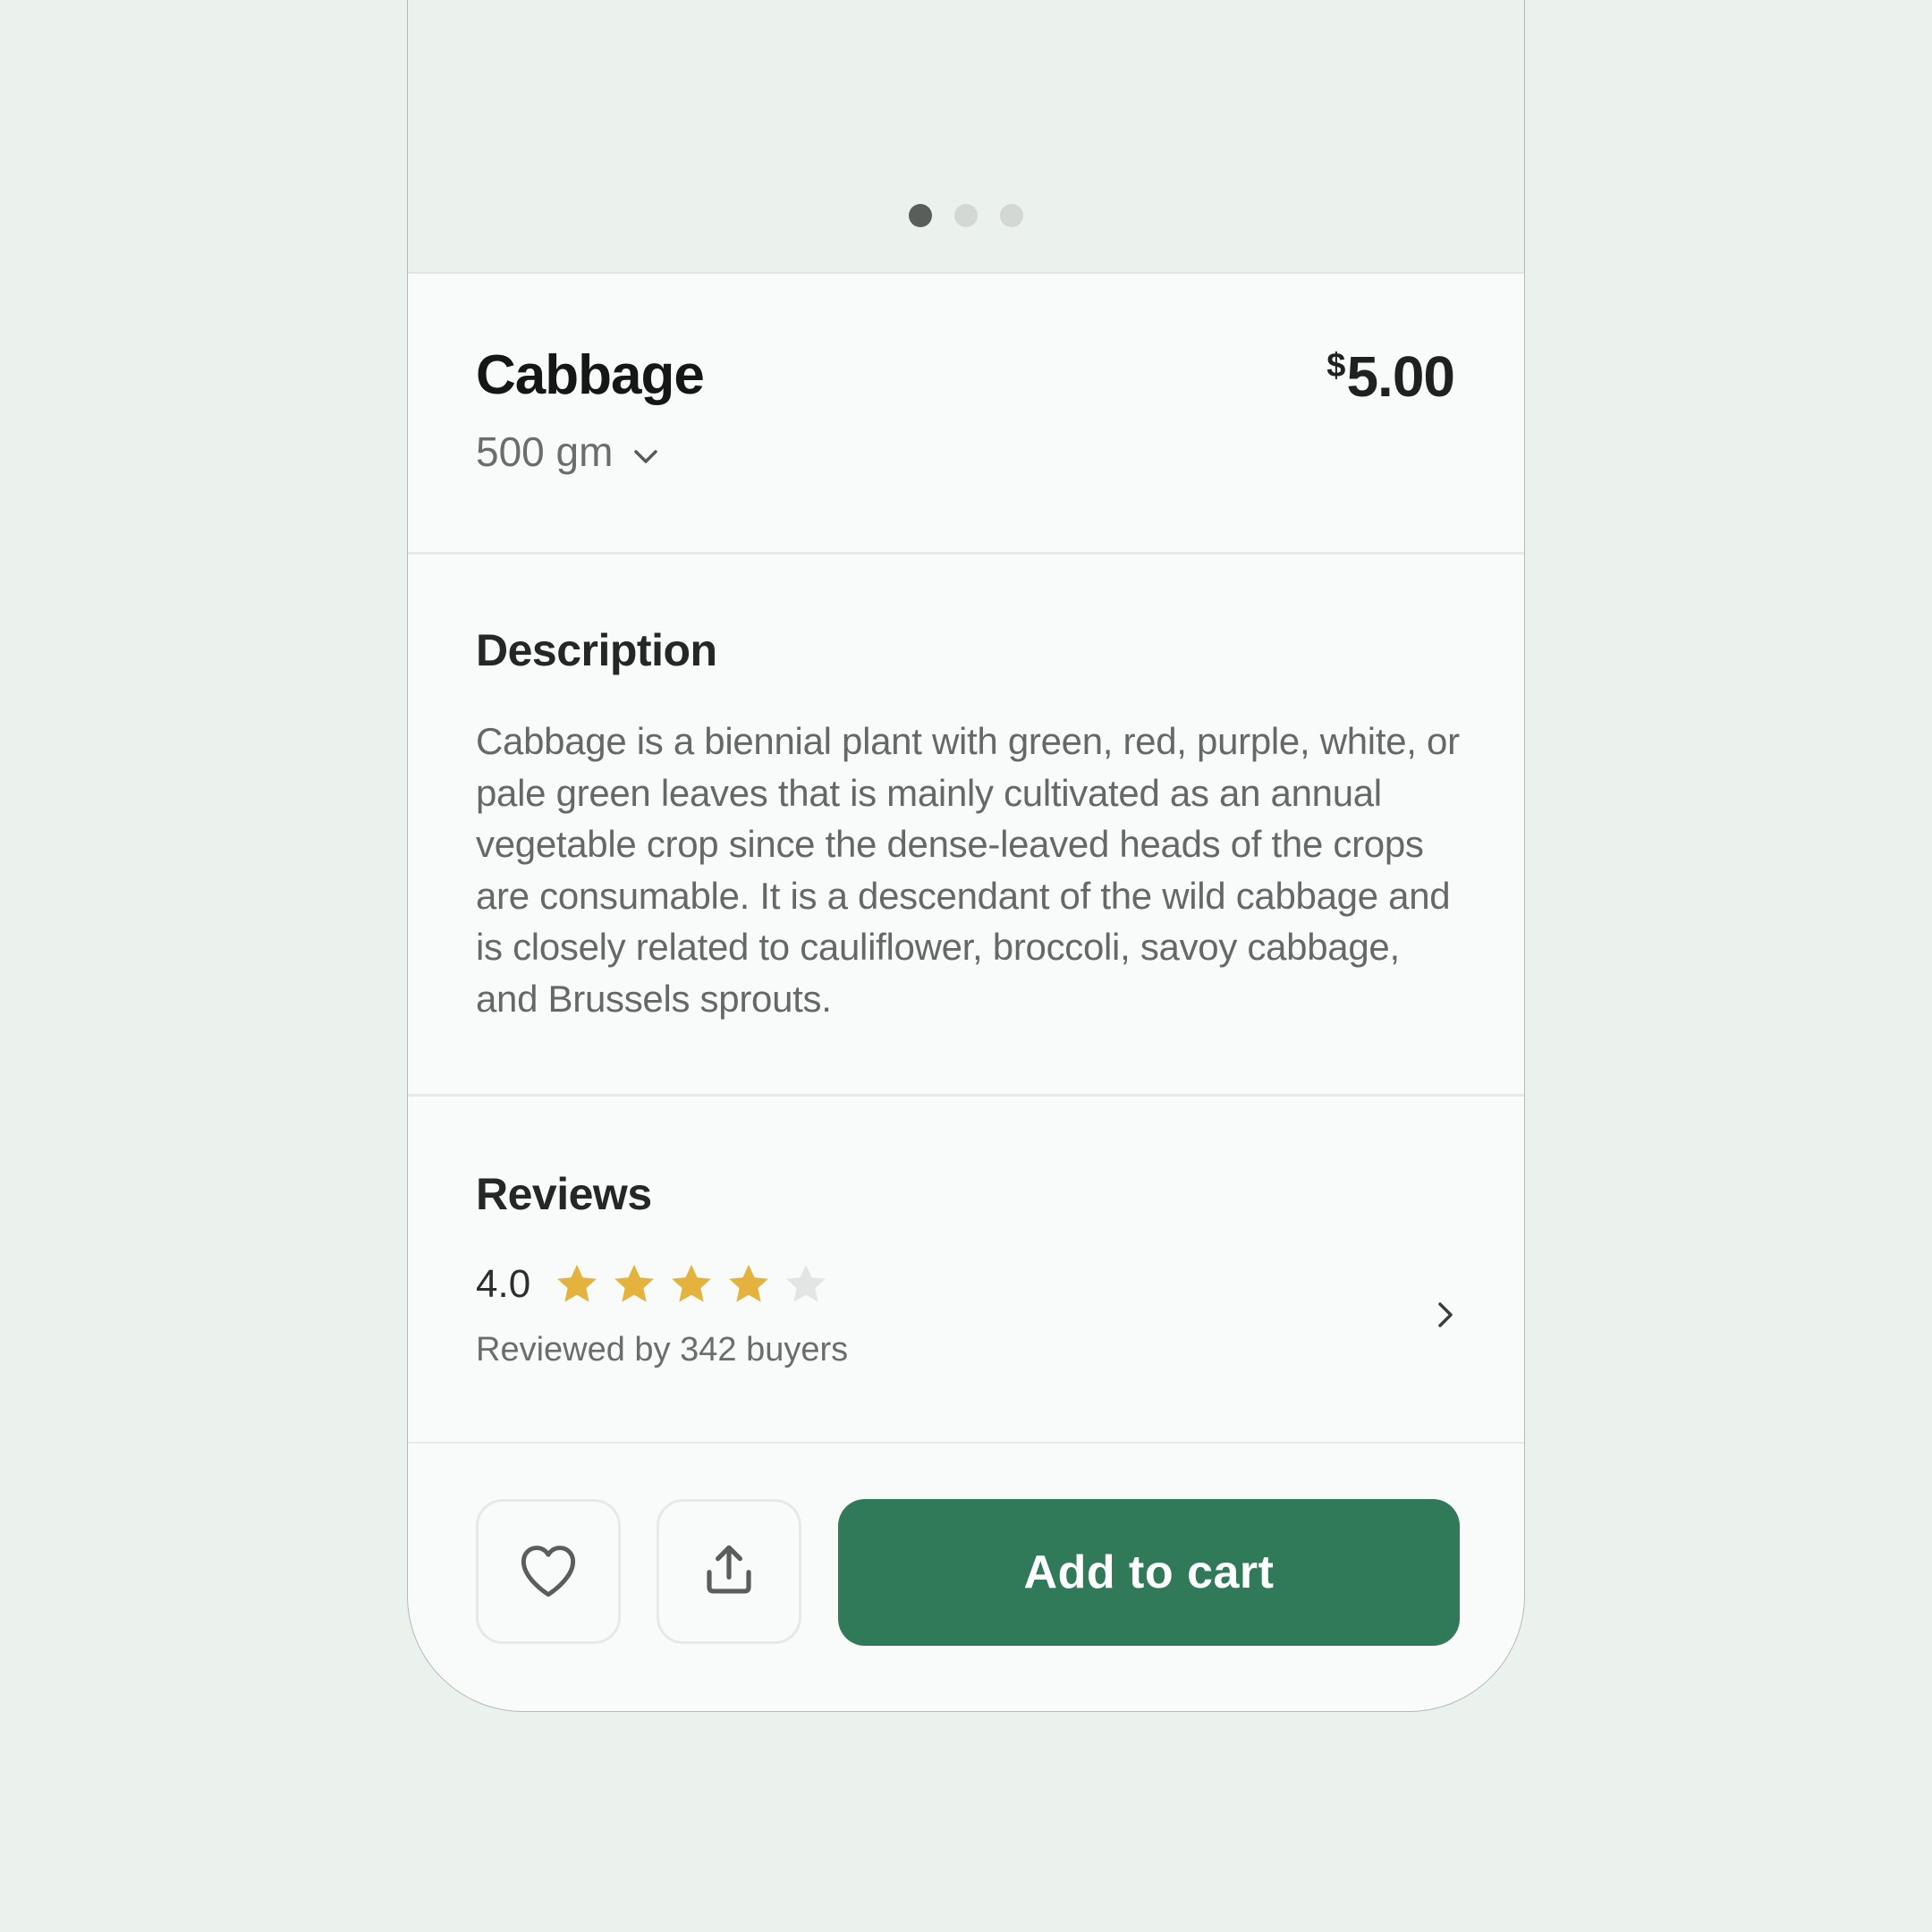 Image resolution: width=1932 pixels, height=1932 pixels. I want to click on chevron-right-icon, so click(1445, 1317).